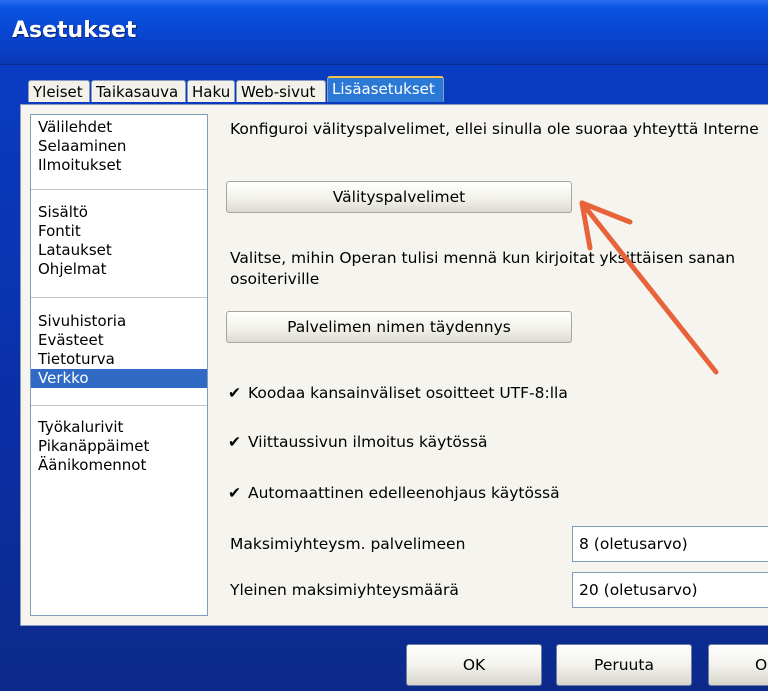  What do you see at coordinates (119, 146) in the screenshot?
I see `category-item: Selaaminen` at bounding box center [119, 146].